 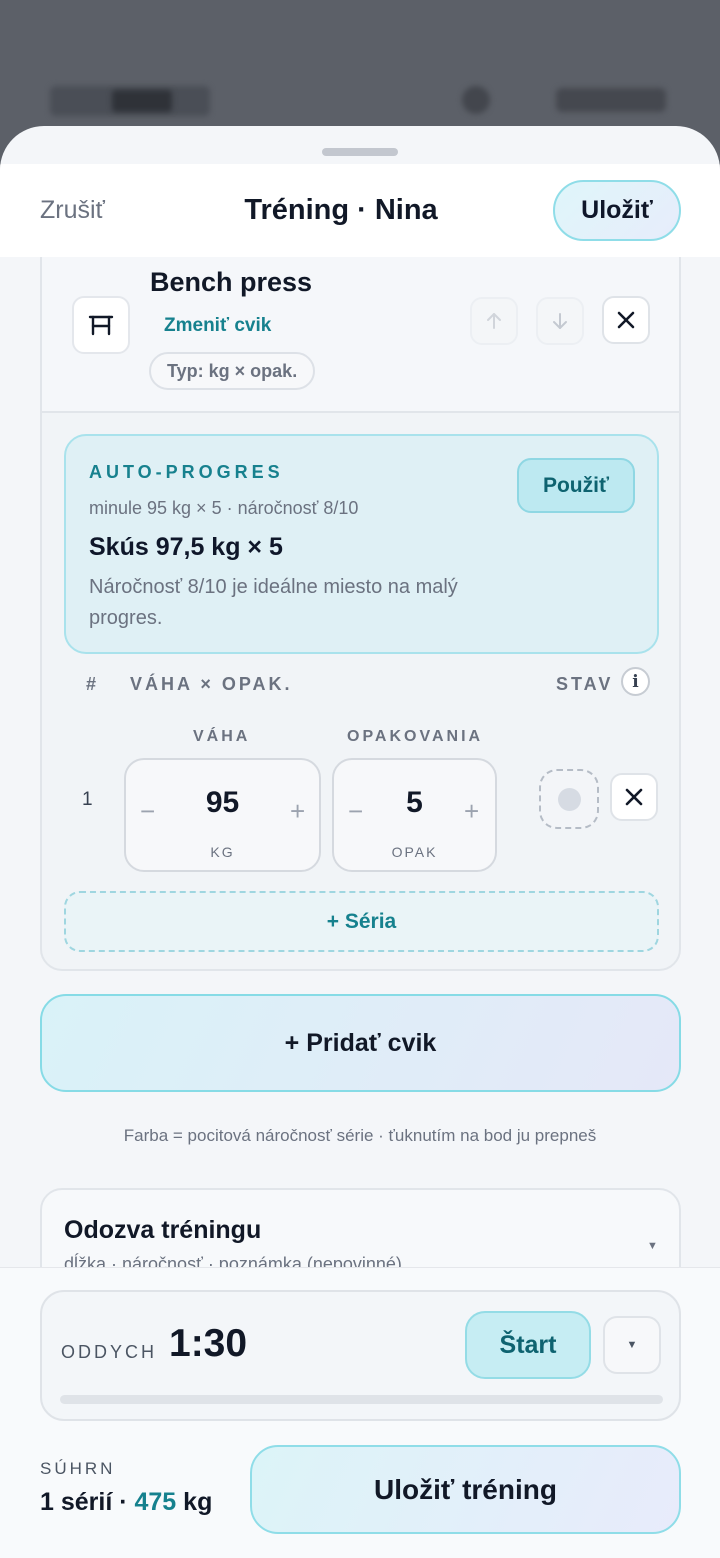 I want to click on add-set-button: + Séria, so click(x=361, y=921).